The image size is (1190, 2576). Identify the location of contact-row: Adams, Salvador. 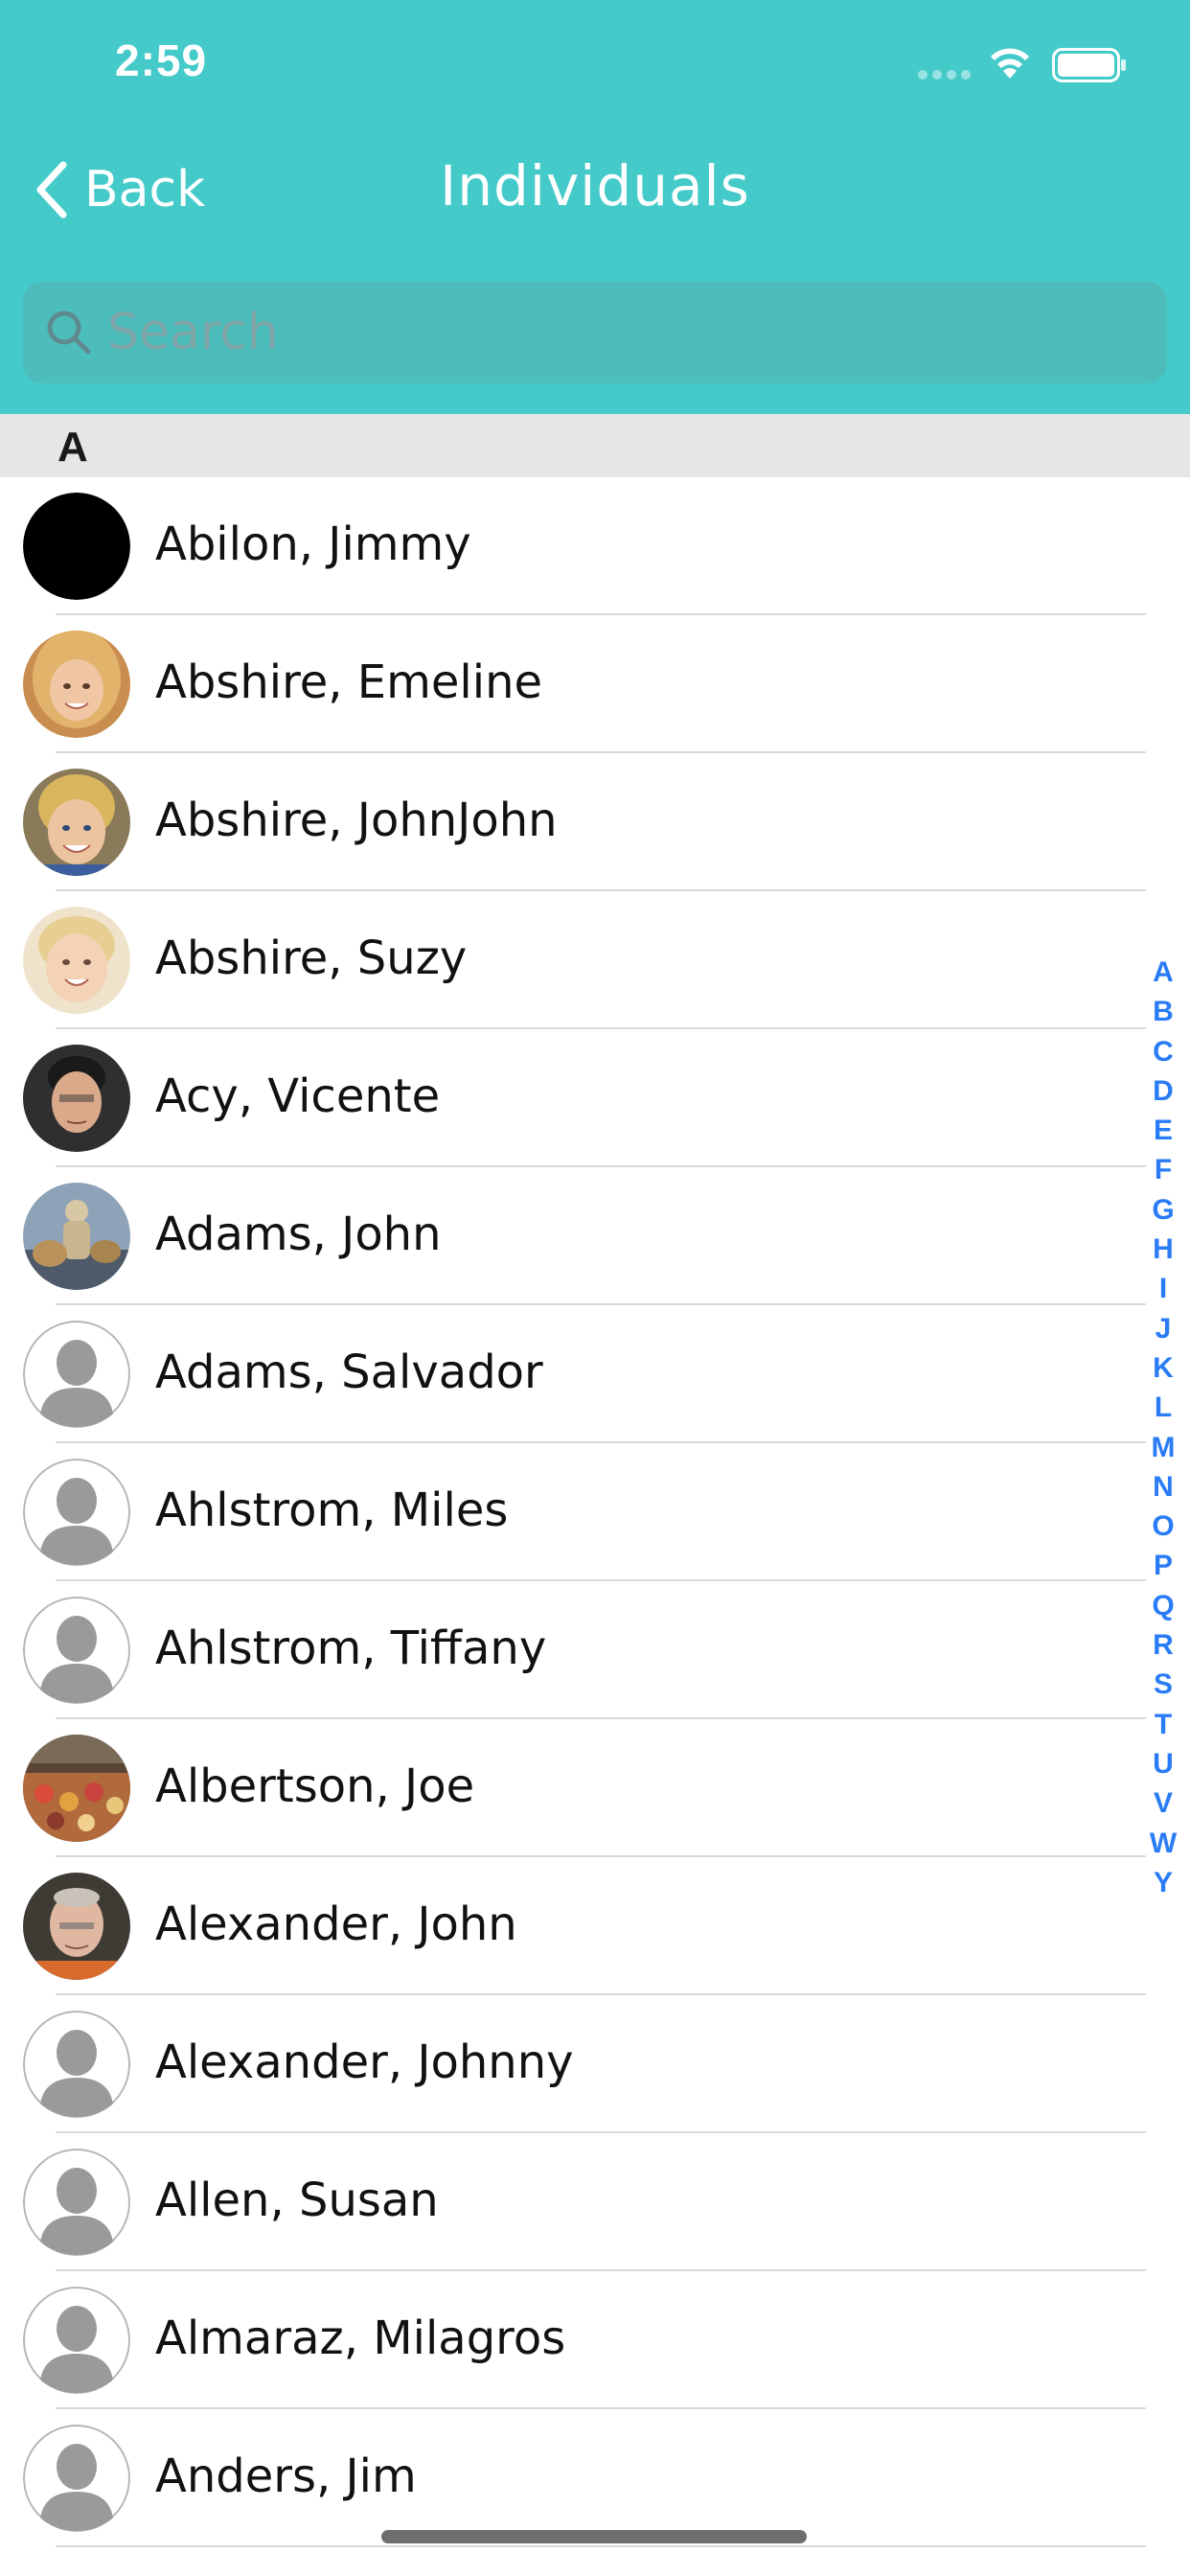
(595, 1374).